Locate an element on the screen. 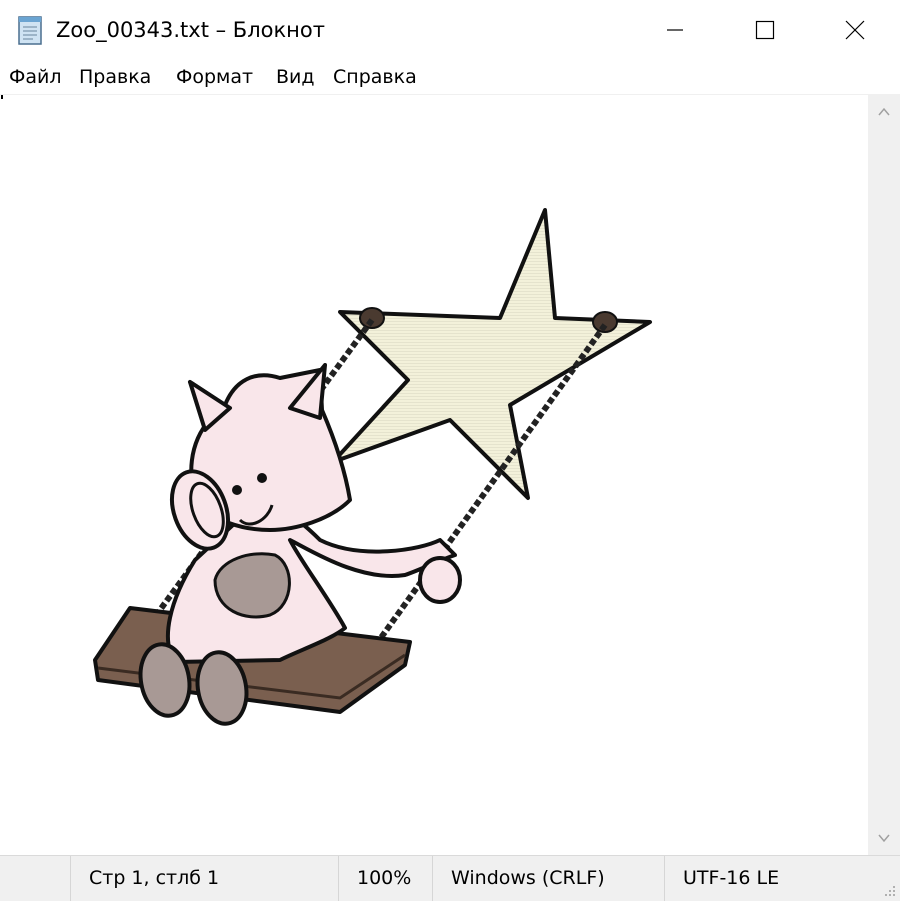 The width and height of the screenshot is (900, 901). title-bar: Zoo_00343.txt – Блокнот is located at coordinates (450, 30).